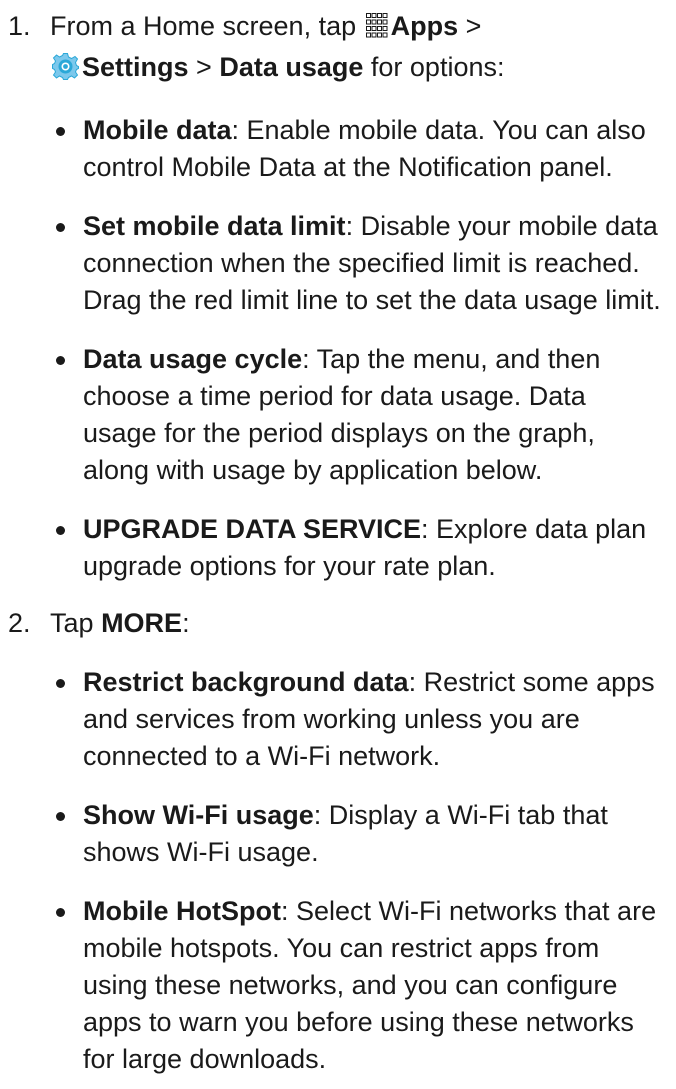 This screenshot has width=676, height=1089. I want to click on settings-label: Settings, so click(135, 67).